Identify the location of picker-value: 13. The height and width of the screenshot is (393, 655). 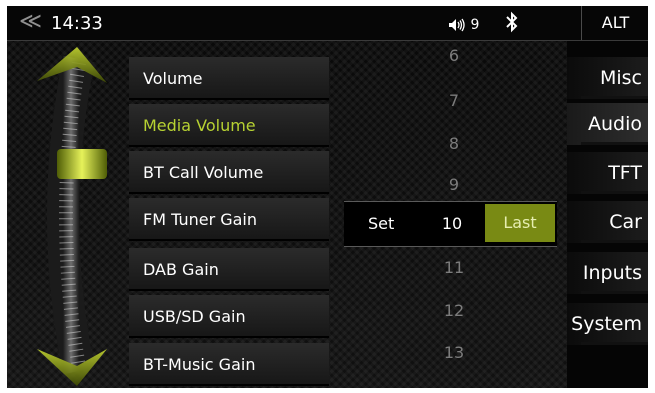
(454, 352).